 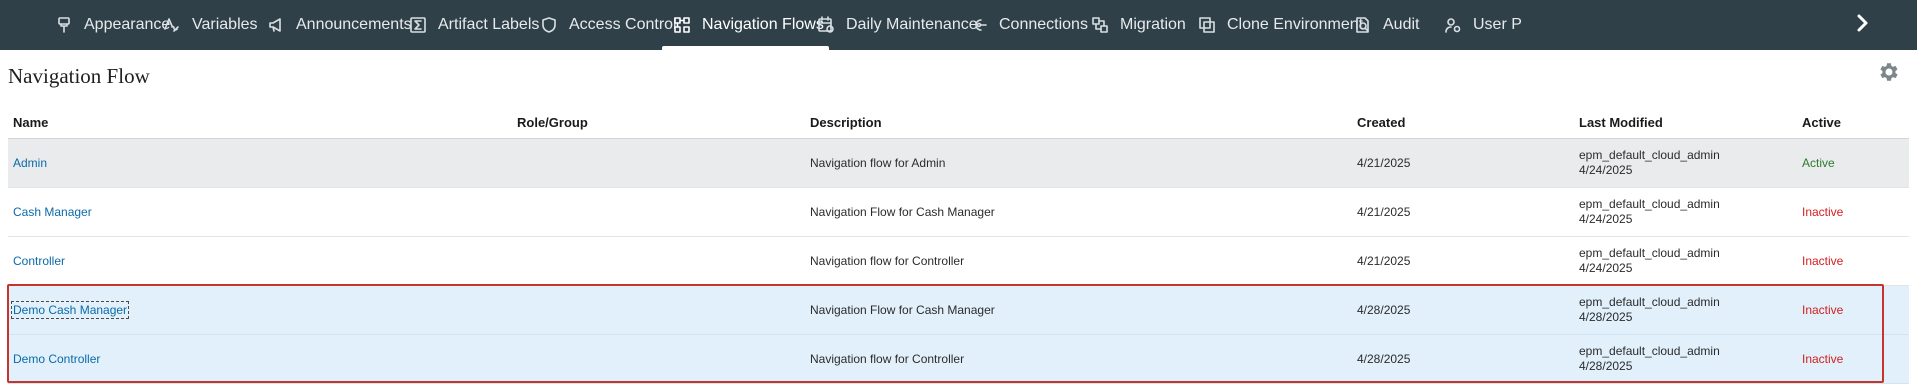 I want to click on column-header-description: Description, so click(x=846, y=122).